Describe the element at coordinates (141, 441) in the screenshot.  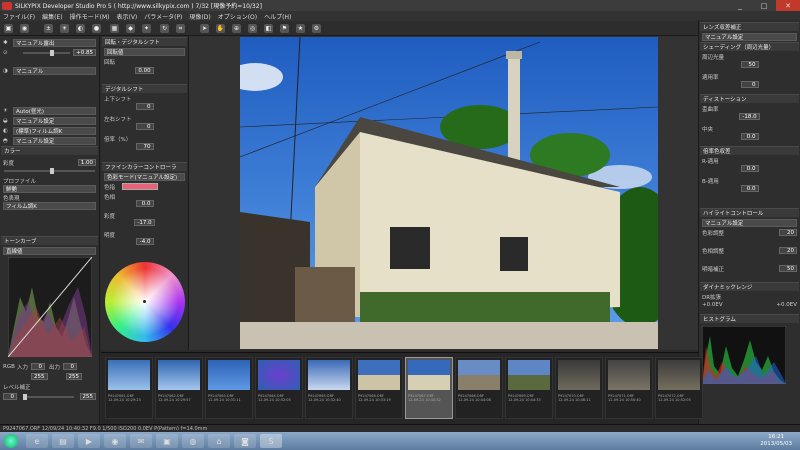
I see `mail-icon: ✉` at that location.